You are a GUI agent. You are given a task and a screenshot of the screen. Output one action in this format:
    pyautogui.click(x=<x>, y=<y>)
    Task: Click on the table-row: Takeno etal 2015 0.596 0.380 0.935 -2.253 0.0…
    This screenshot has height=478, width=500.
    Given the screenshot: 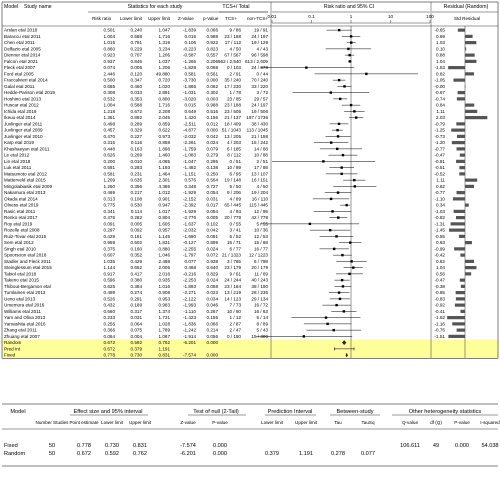 What is the action you would take?
    pyautogui.click(x=224, y=280)
    